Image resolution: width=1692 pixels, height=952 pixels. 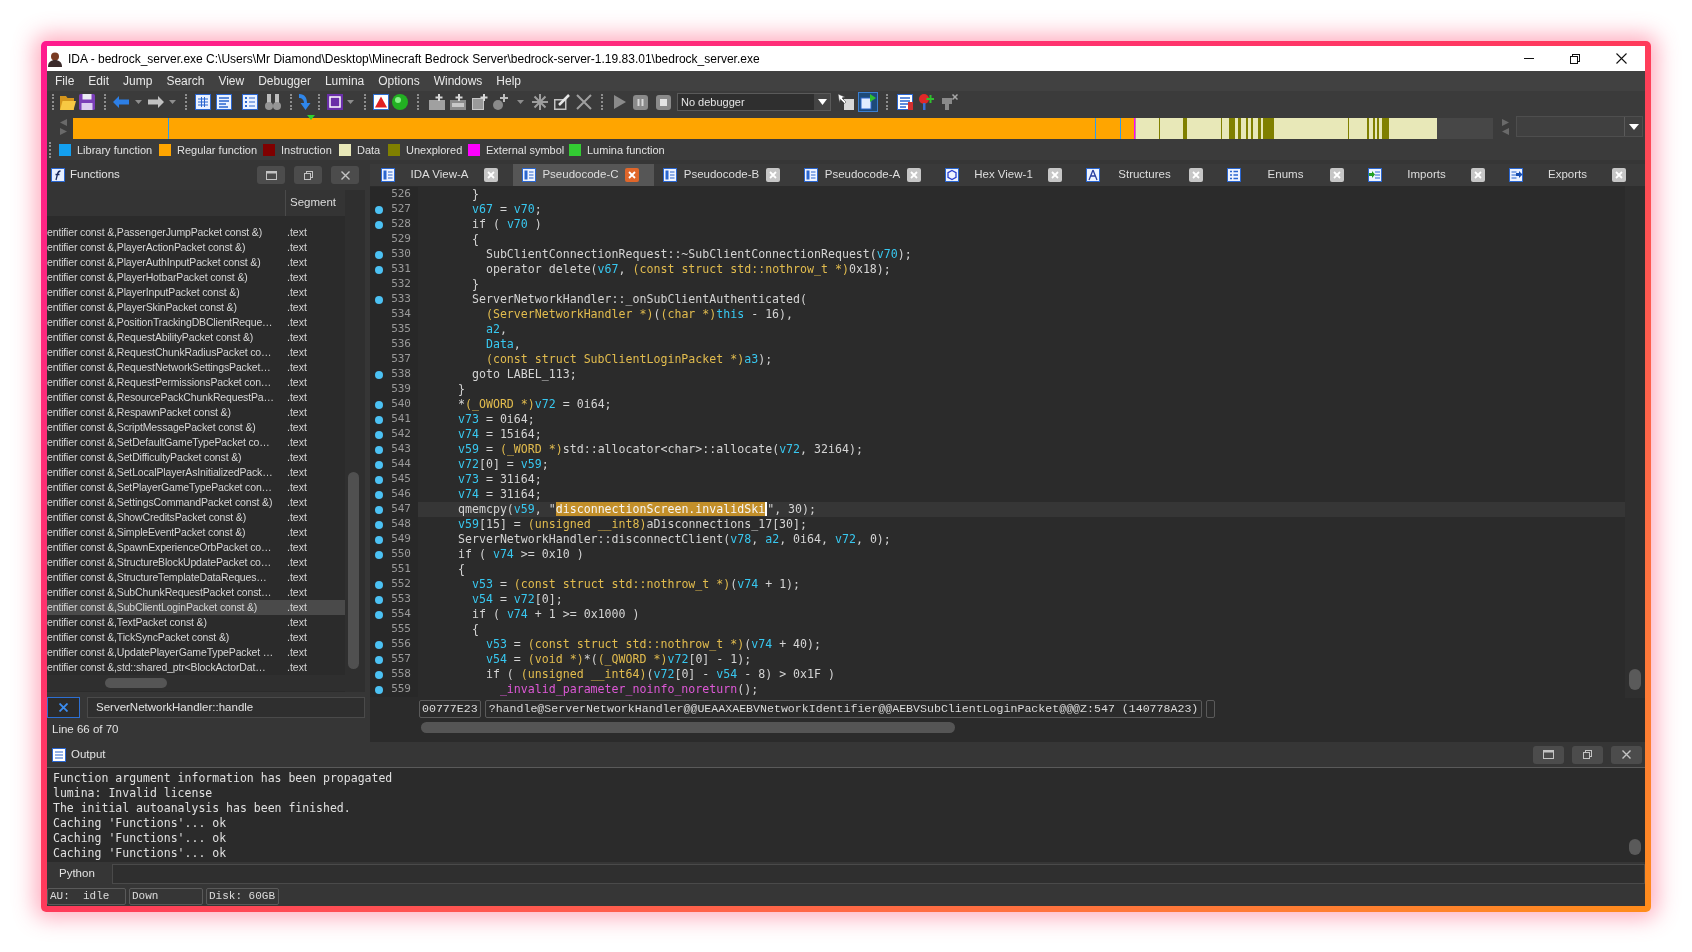 What do you see at coordinates (196, 472) in the screenshot?
I see `function-row: entifier const &,SetLocalPlayerAsInitializedPack… .text` at bounding box center [196, 472].